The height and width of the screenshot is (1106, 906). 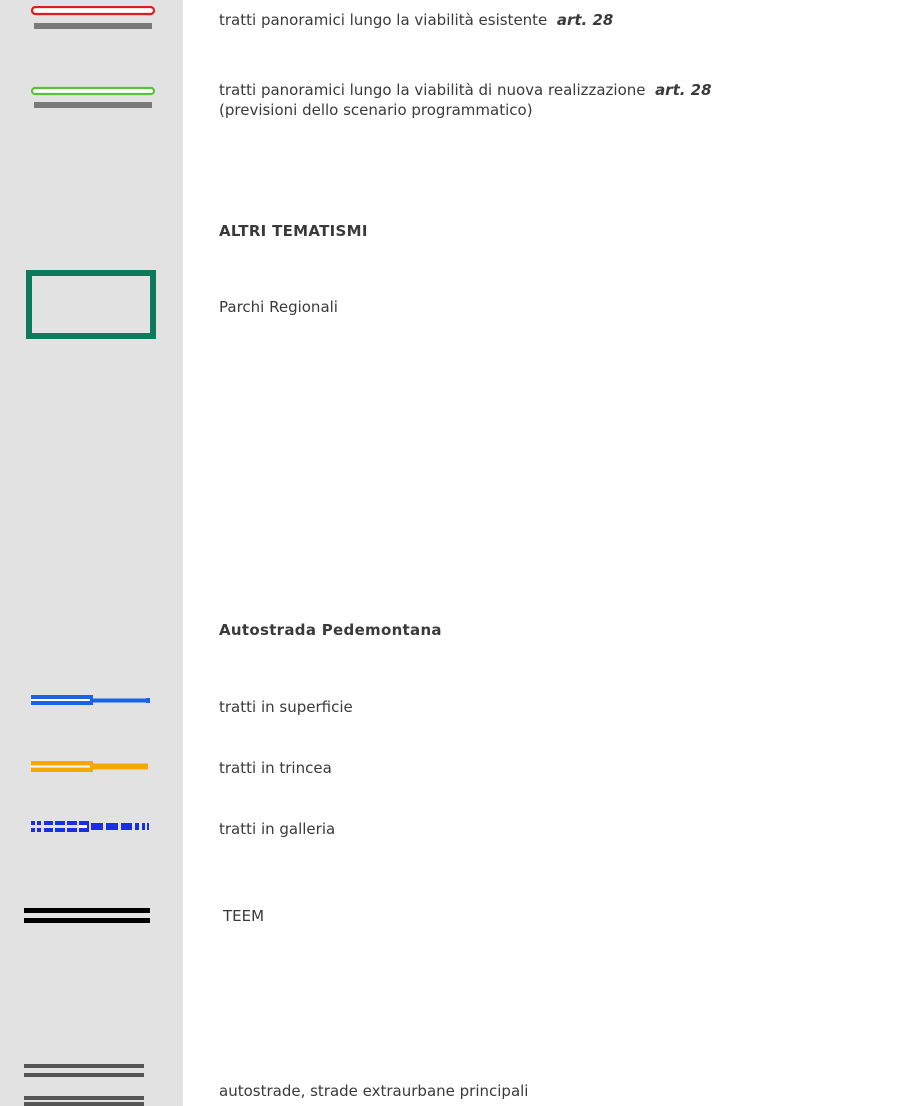 What do you see at coordinates (93, 26) in the screenshot?
I see `panoramic-existing-road-line` at bounding box center [93, 26].